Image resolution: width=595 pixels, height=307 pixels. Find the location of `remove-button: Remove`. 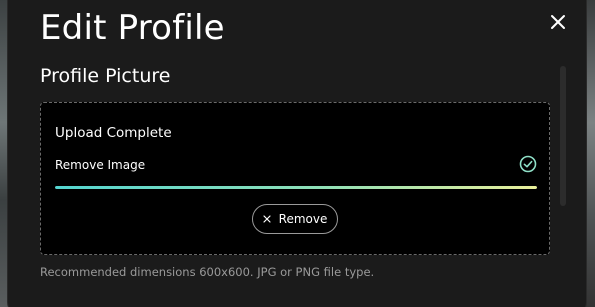

remove-button: Remove is located at coordinates (295, 219).